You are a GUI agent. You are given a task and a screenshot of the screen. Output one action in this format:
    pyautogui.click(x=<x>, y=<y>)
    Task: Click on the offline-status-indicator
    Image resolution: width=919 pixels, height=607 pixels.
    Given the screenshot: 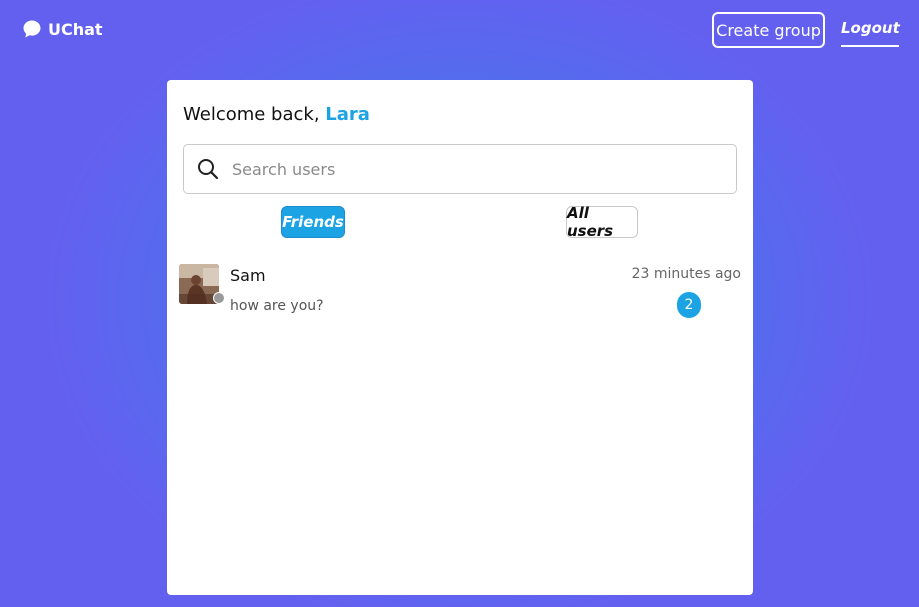 What is the action you would take?
    pyautogui.click(x=219, y=298)
    